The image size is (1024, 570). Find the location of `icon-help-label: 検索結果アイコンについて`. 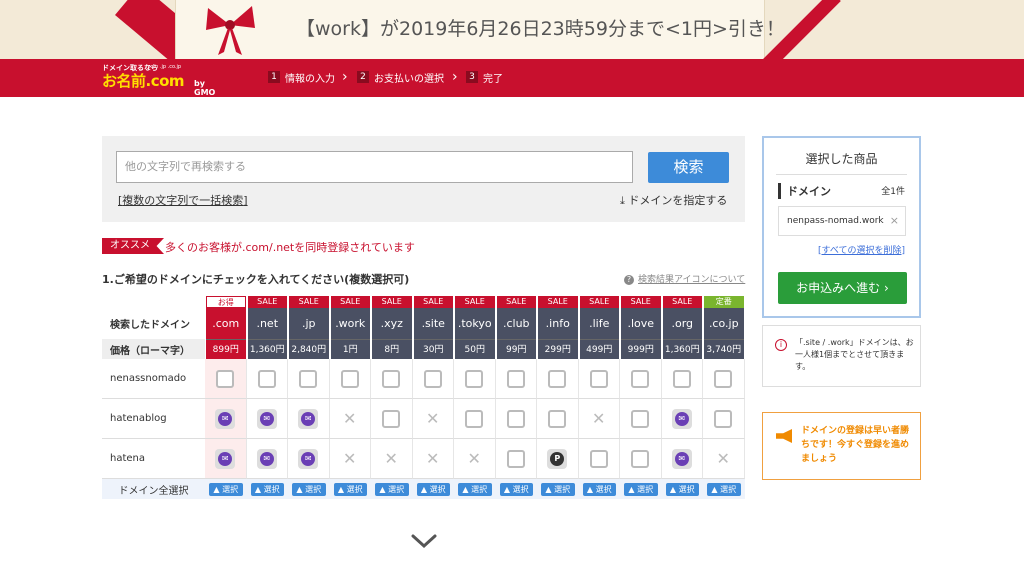

icon-help-label: 検索結果アイコンについて is located at coordinates (692, 280).